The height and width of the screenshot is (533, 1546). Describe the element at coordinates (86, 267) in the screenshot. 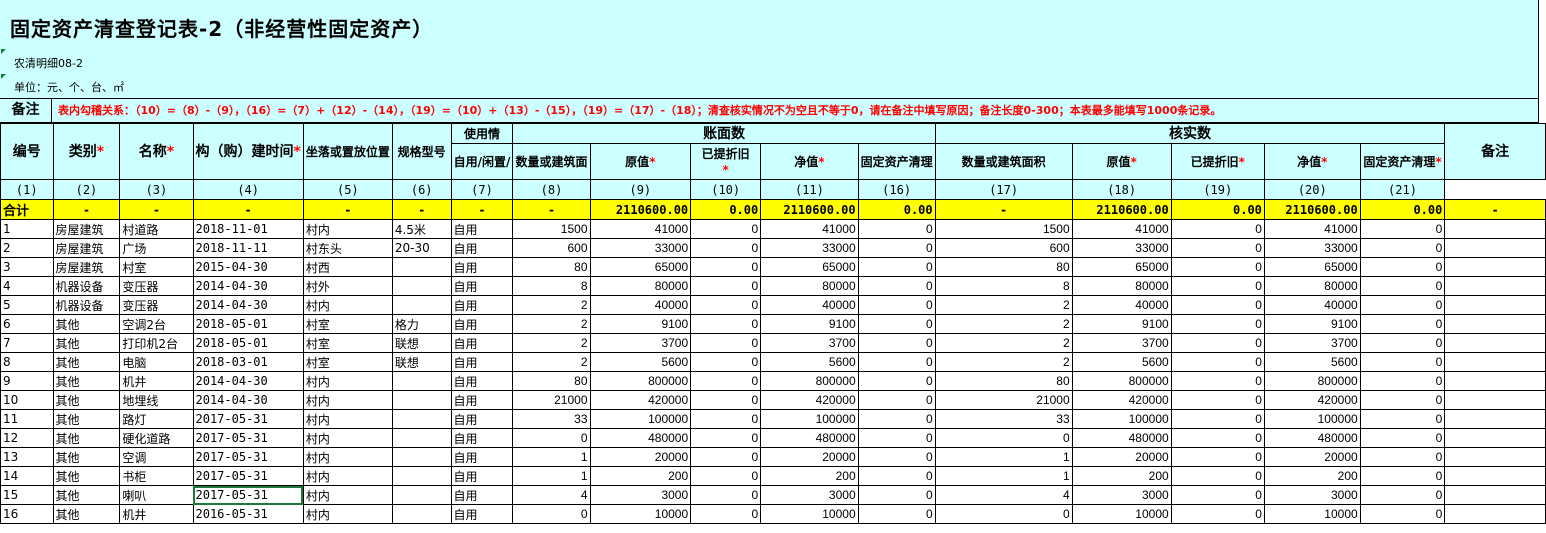

I see `table-cell: 房屋建筑` at that location.